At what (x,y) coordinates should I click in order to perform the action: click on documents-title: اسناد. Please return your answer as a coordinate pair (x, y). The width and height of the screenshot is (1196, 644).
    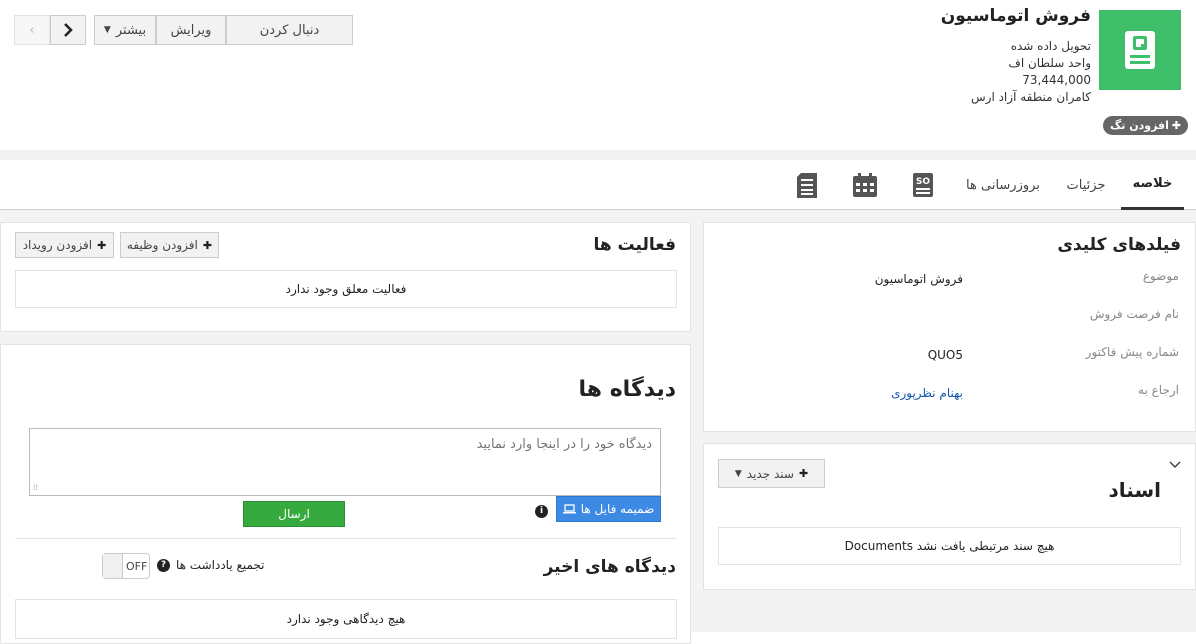
    Looking at the image, I should click on (1134, 490).